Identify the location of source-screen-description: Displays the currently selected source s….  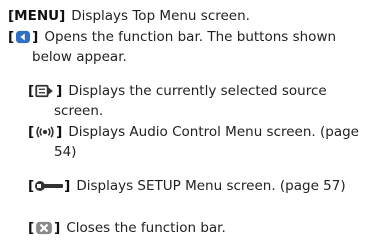
(190, 101).